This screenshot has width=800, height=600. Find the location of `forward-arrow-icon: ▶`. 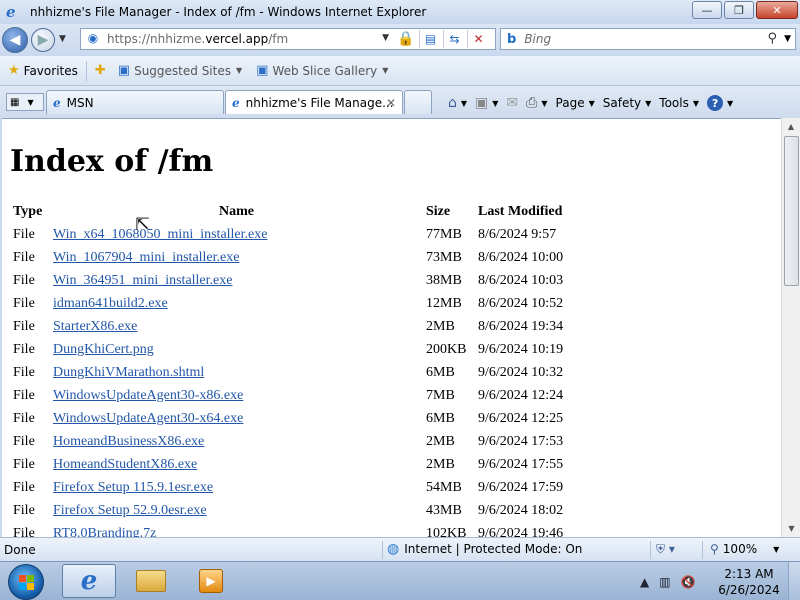

forward-arrow-icon: ▶ is located at coordinates (43, 40).